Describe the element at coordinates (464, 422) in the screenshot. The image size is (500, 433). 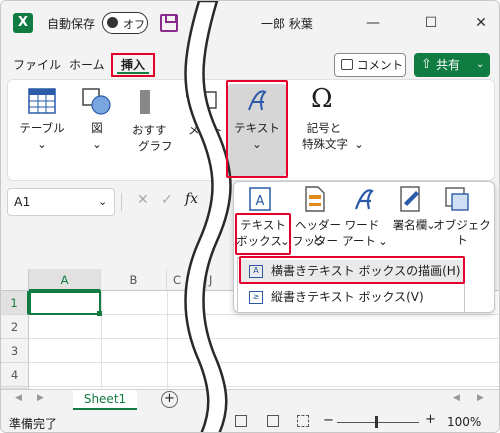
I see `zoom-level: 100%` at that location.